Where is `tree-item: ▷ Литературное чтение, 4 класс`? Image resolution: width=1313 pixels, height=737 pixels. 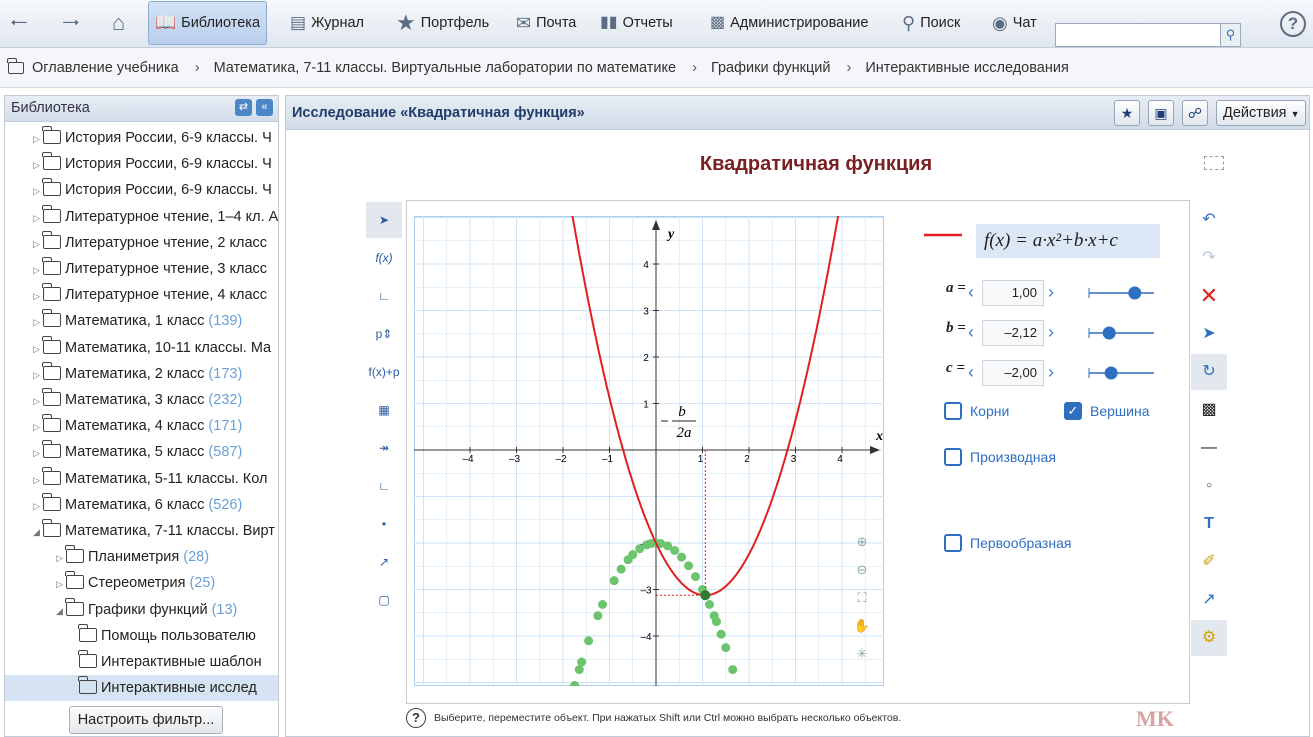
tree-item: ▷ Литературное чтение, 4 класс is located at coordinates (141, 295).